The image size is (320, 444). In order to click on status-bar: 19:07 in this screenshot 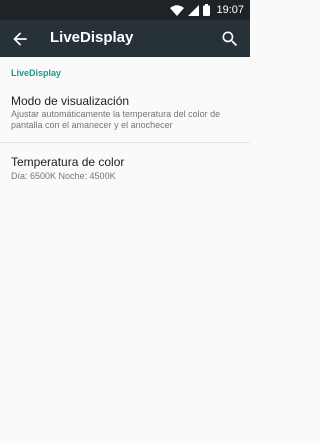, I will do `click(125, 10)`.